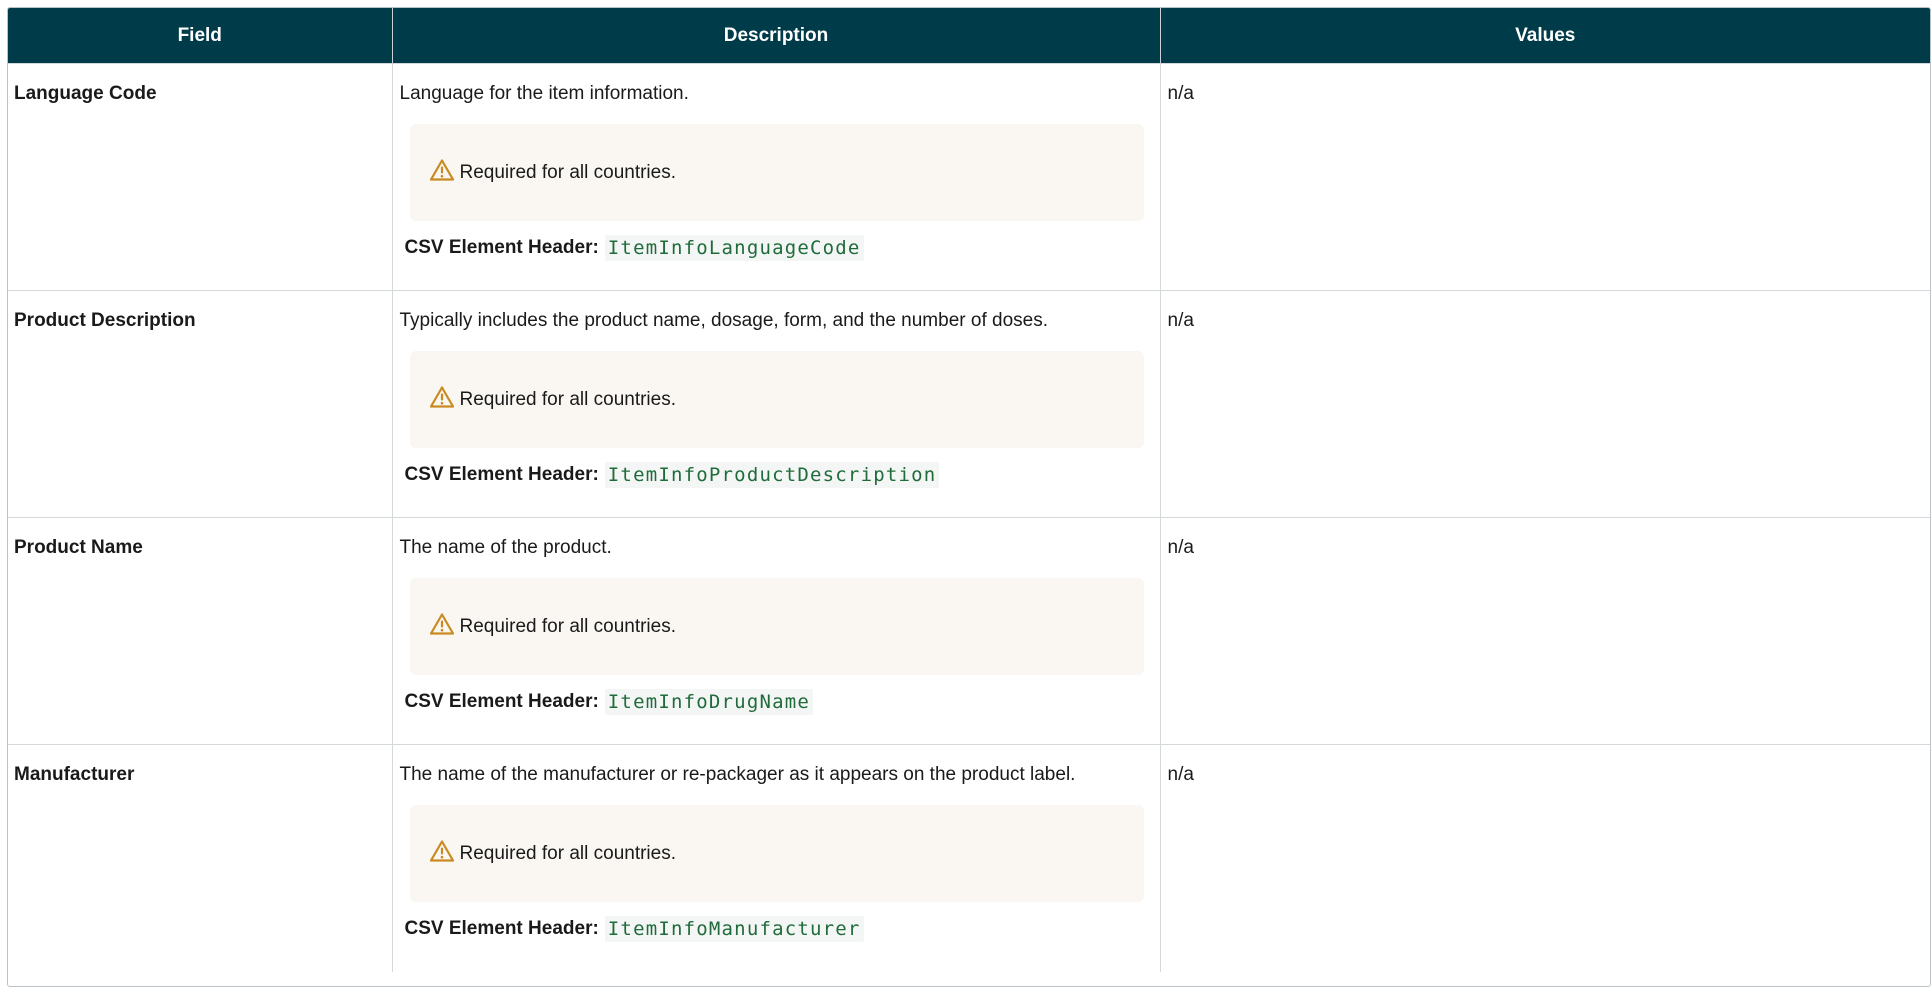 The image size is (1932, 987). What do you see at coordinates (200, 177) in the screenshot?
I see `field-name: Language Code` at bounding box center [200, 177].